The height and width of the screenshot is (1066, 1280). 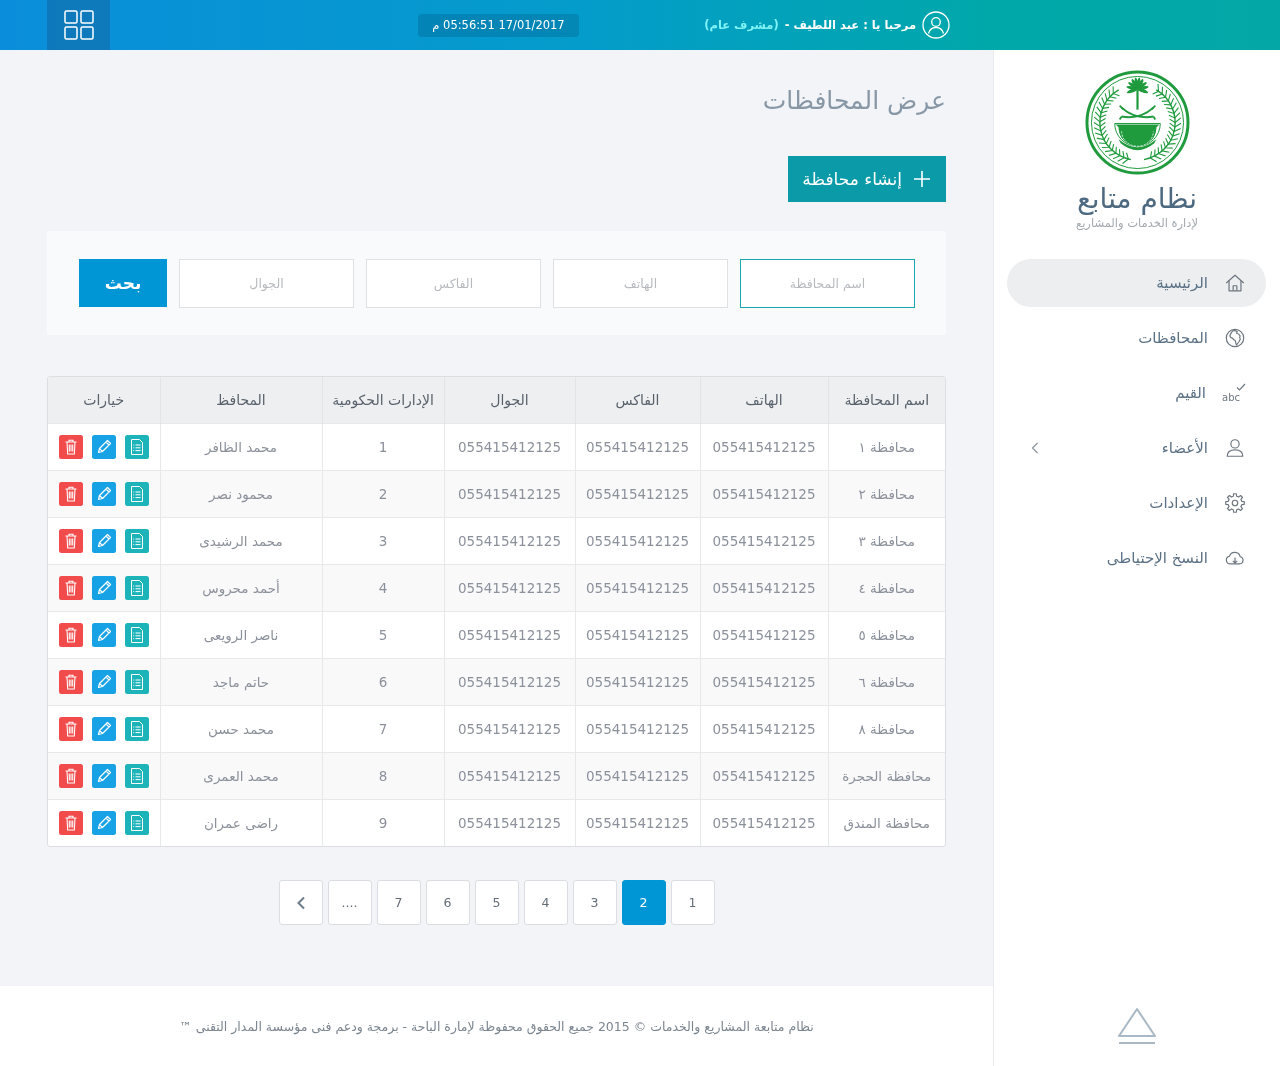 I want to click on table-cell: راضى عمران, so click(x=241, y=822).